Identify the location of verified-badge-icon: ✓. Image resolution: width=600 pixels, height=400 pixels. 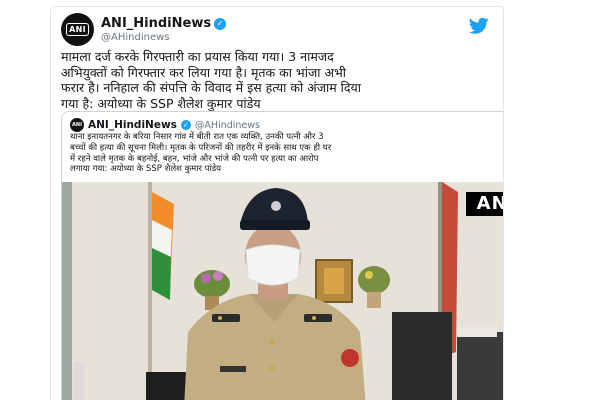
(220, 23).